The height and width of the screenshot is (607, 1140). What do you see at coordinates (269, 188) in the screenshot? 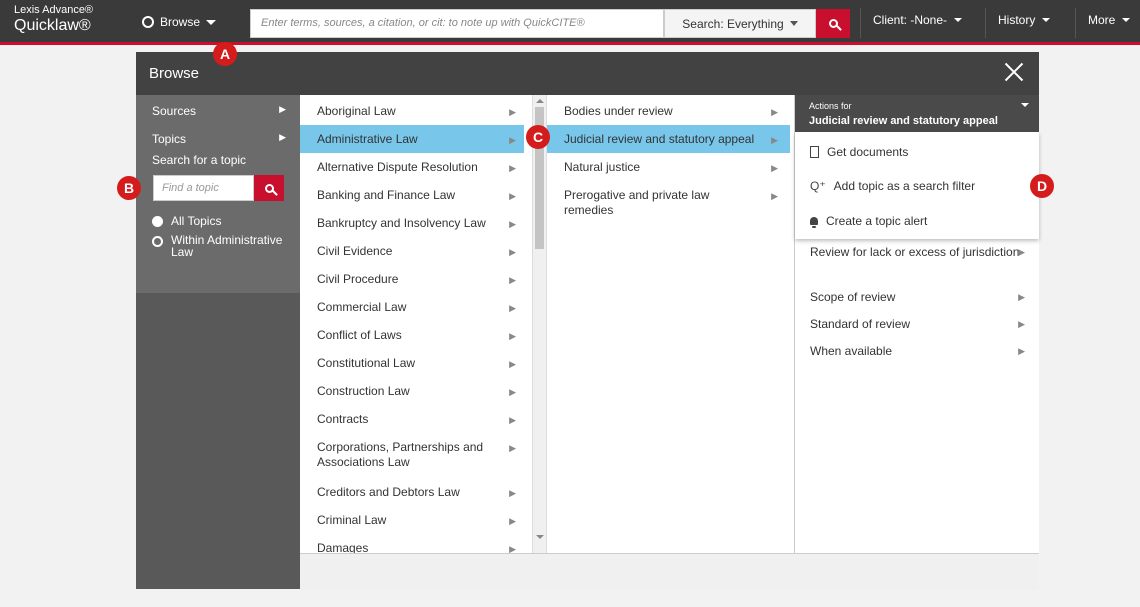
I see `find-topic-search-button` at bounding box center [269, 188].